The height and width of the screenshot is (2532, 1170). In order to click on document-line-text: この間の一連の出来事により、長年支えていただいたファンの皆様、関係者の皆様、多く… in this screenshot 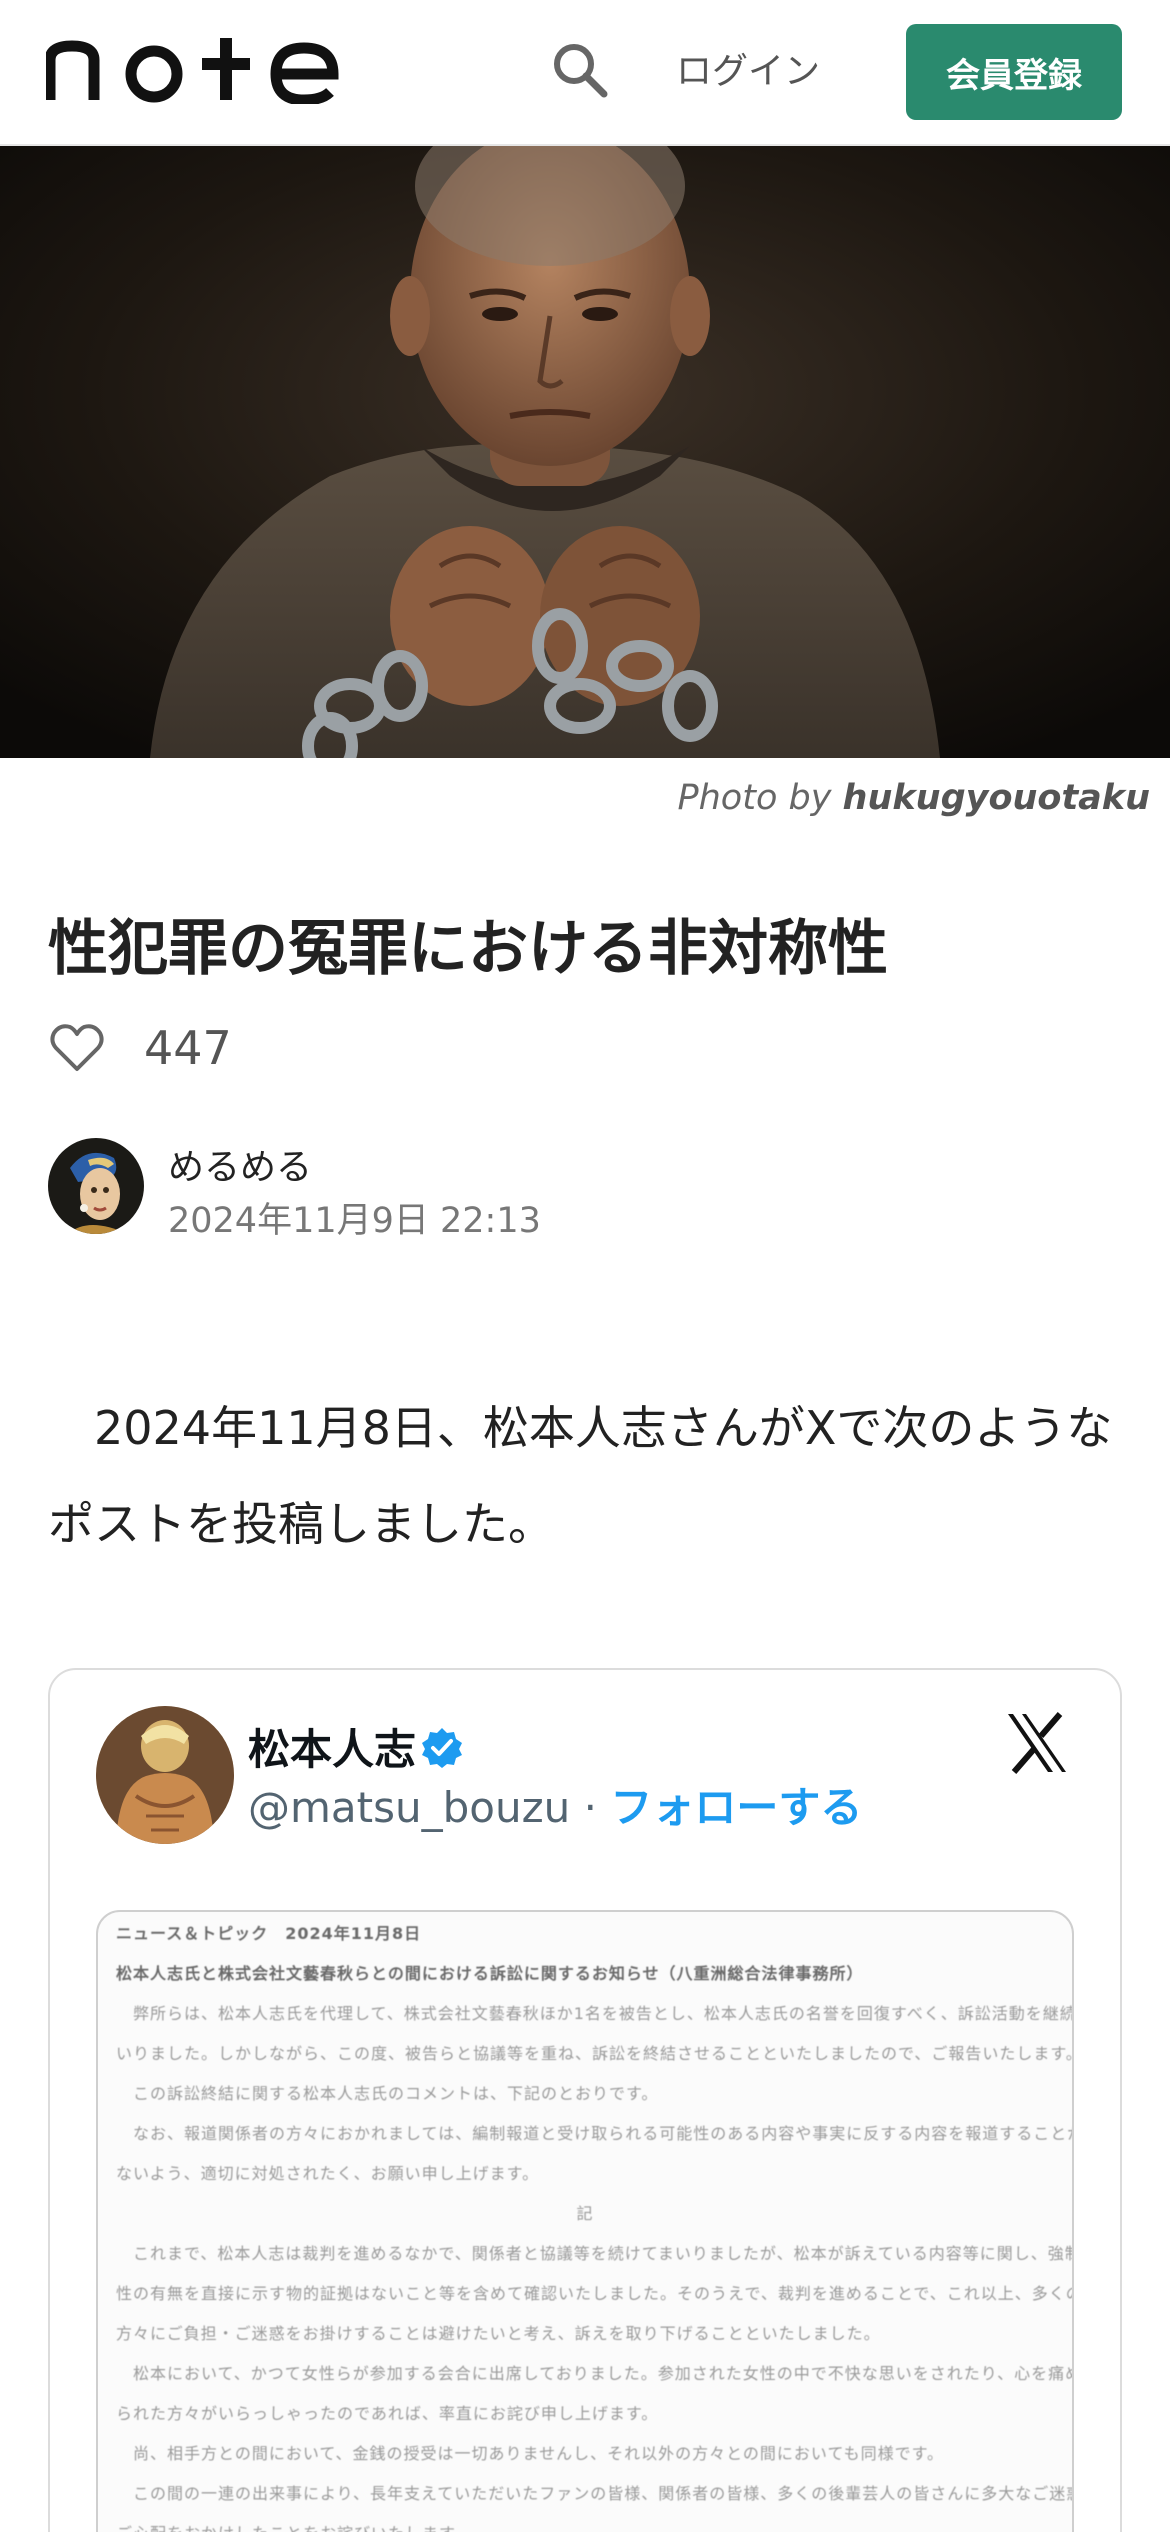, I will do `click(595, 2493)`.